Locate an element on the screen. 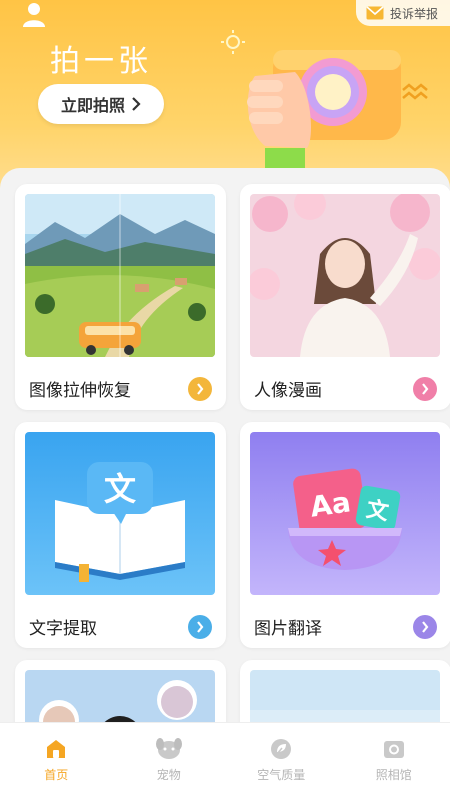 Image resolution: width=450 pixels, height=801 pixels. card-image-stretch-restore: 图像拉伸恢复 is located at coordinates (120, 297).